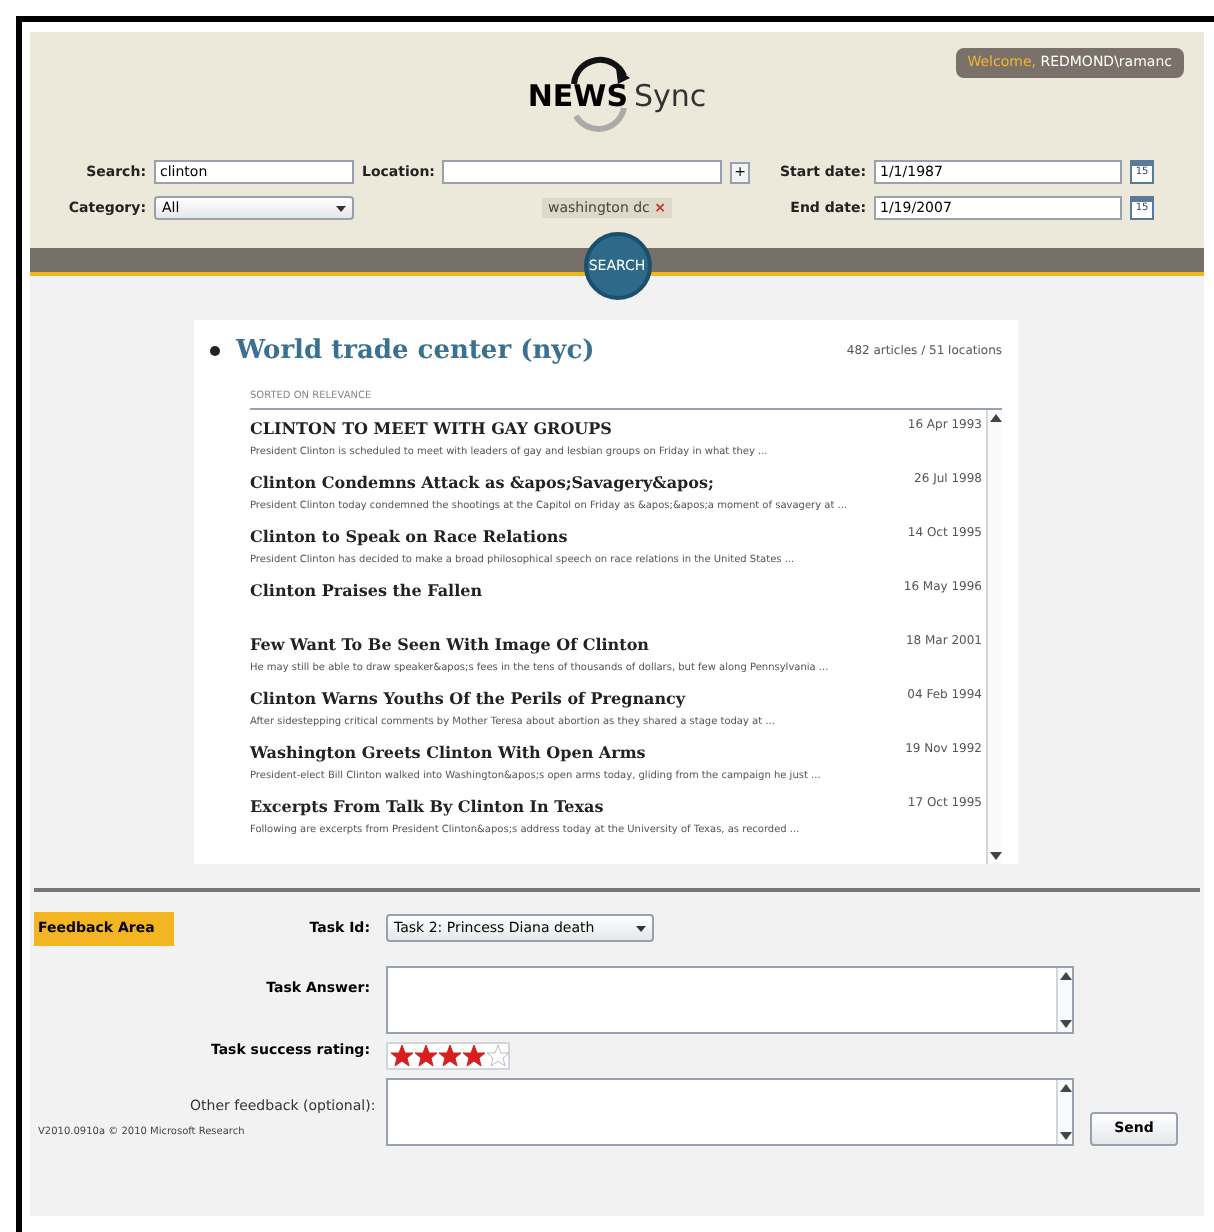 This screenshot has width=1214, height=1232. I want to click on story-title: World trade center (nyc), so click(415, 351).